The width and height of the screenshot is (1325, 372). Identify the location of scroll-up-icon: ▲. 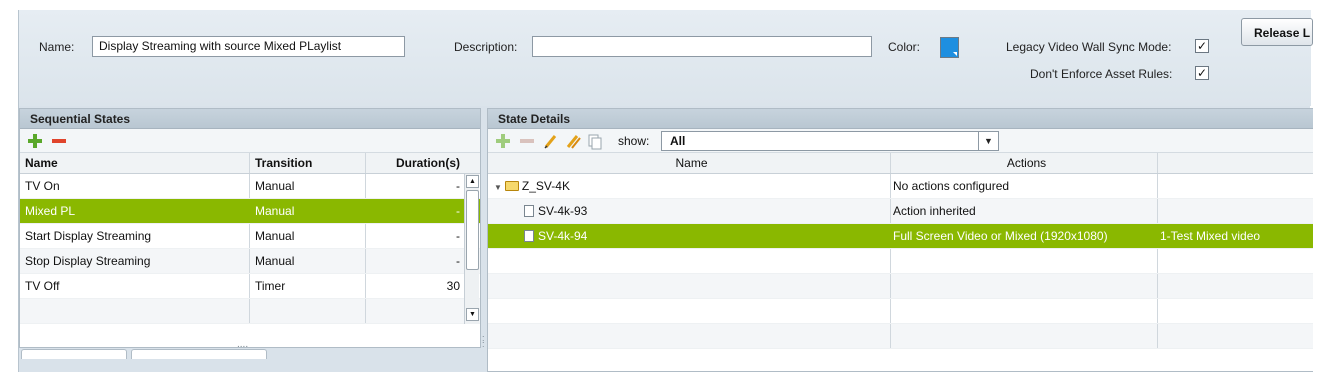
(472, 181).